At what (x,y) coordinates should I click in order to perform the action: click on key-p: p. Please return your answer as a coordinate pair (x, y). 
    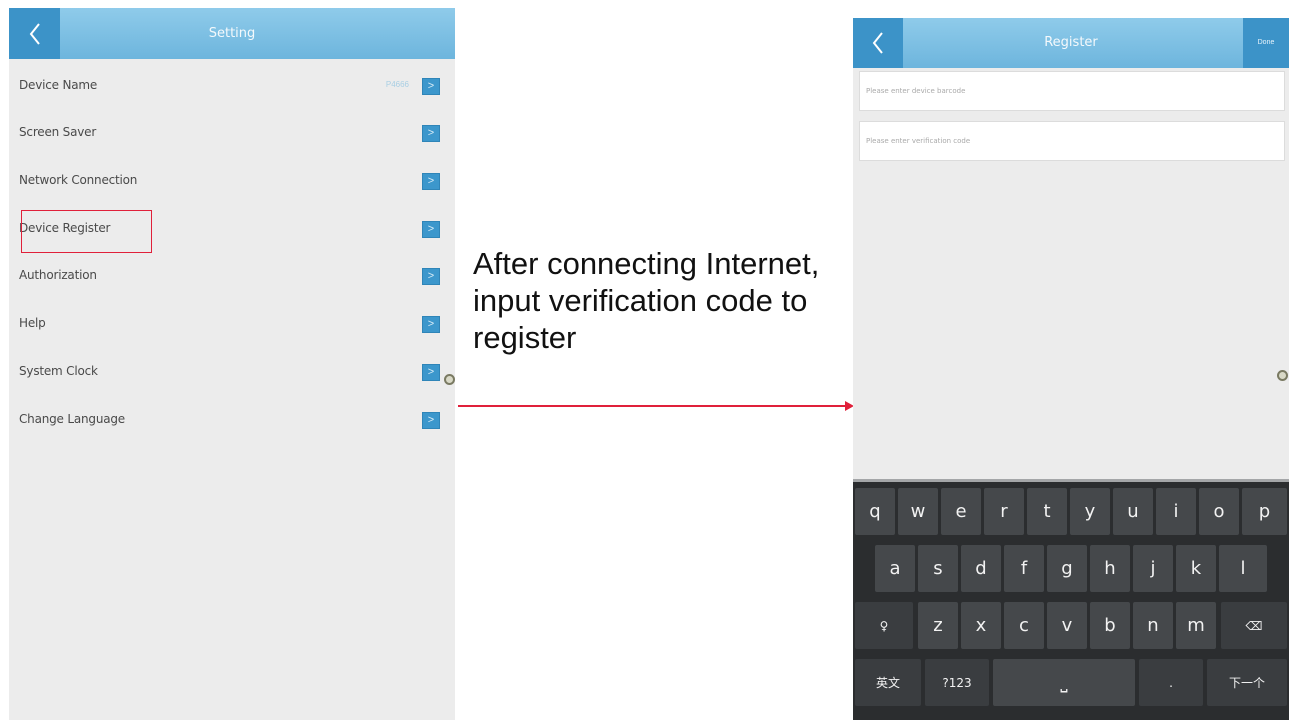
    Looking at the image, I should click on (1264, 511).